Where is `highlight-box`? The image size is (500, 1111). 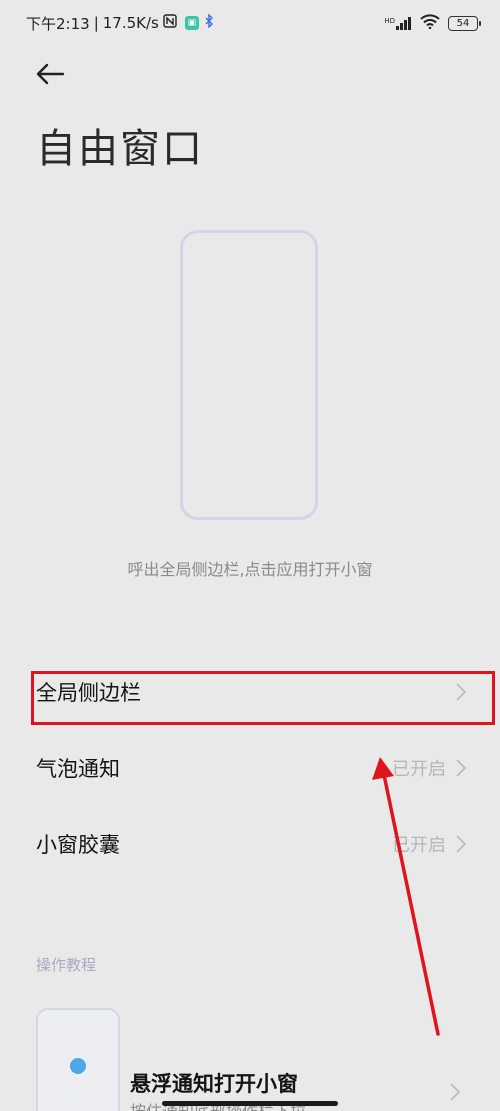
highlight-box is located at coordinates (263, 698).